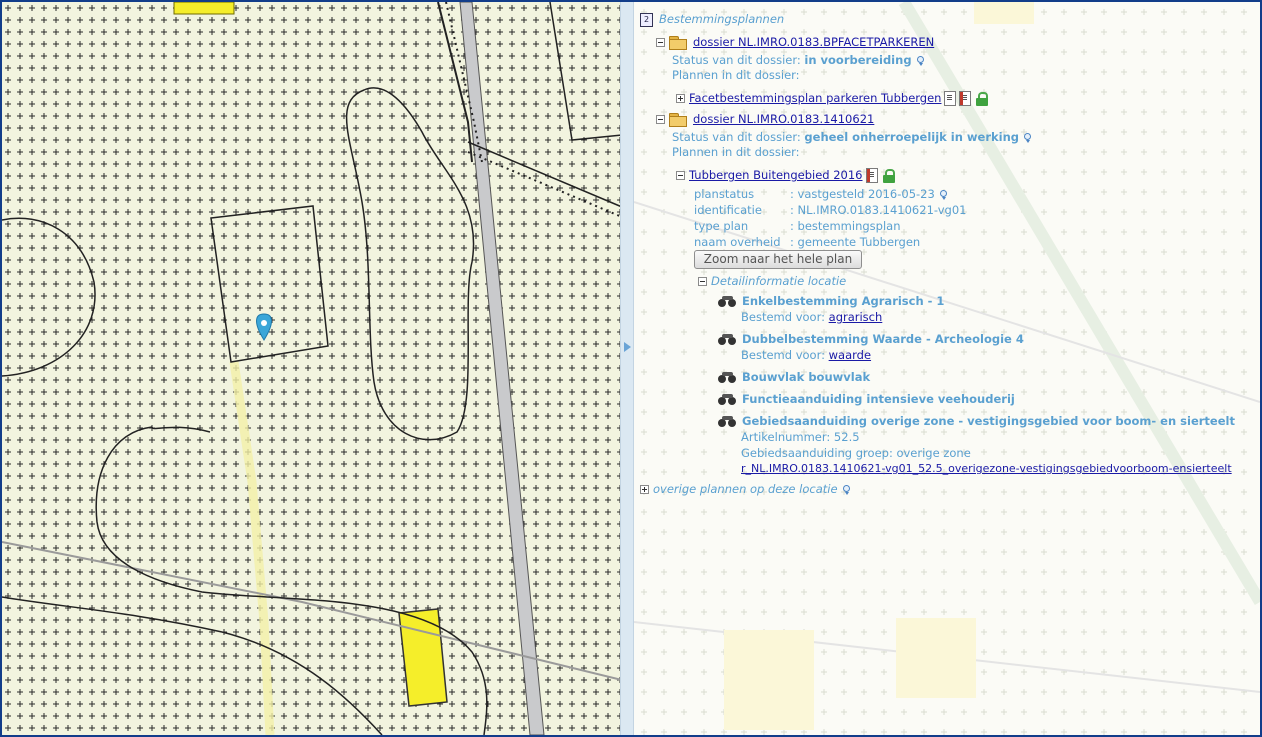  What do you see at coordinates (806, 377) in the screenshot?
I see `detail-item-title: Bouwvlak bouwvlak` at bounding box center [806, 377].